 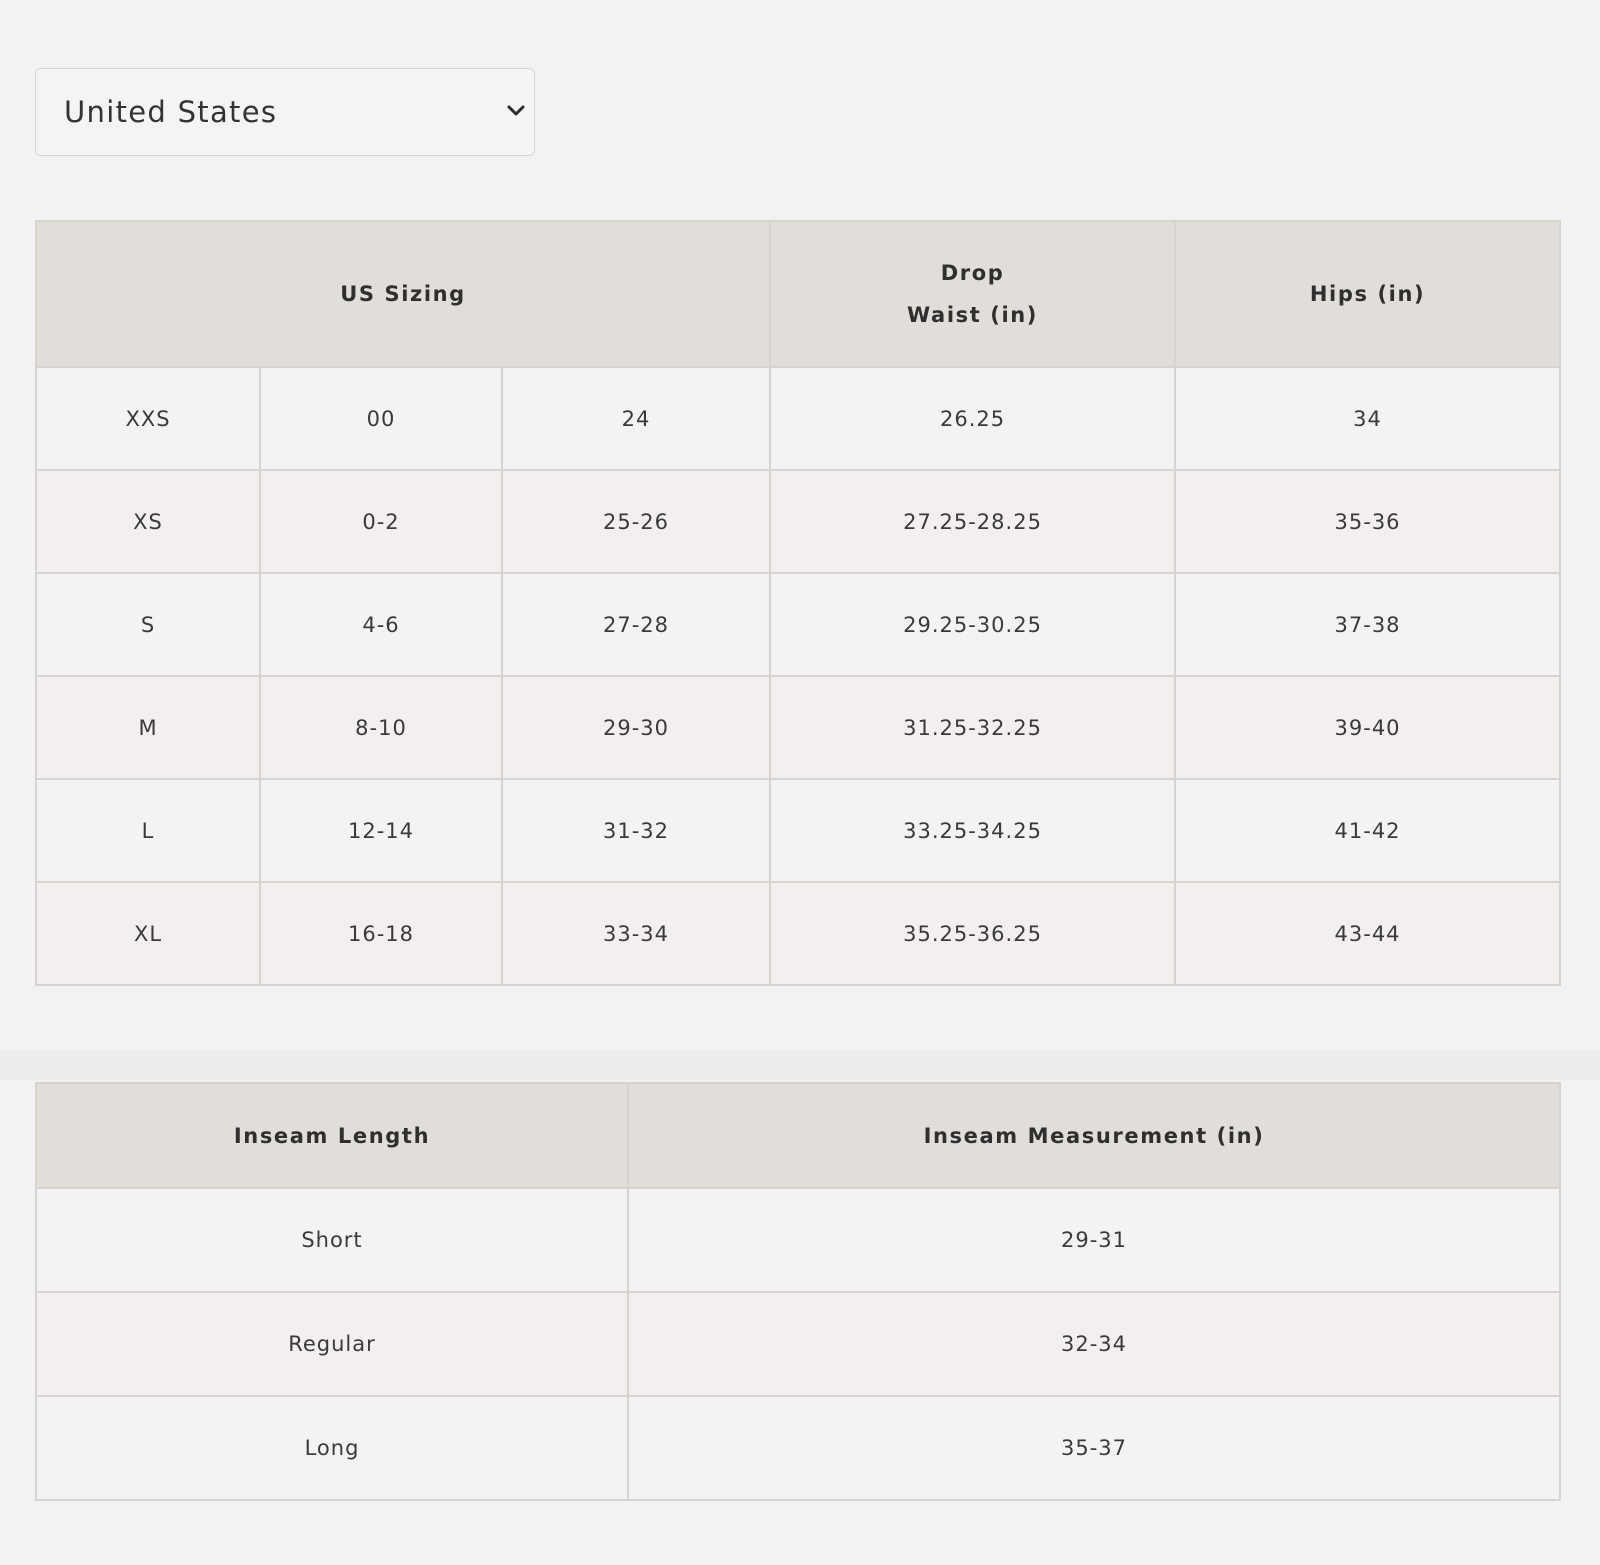 I want to click on size-letter-cell: XXS, so click(x=148, y=418).